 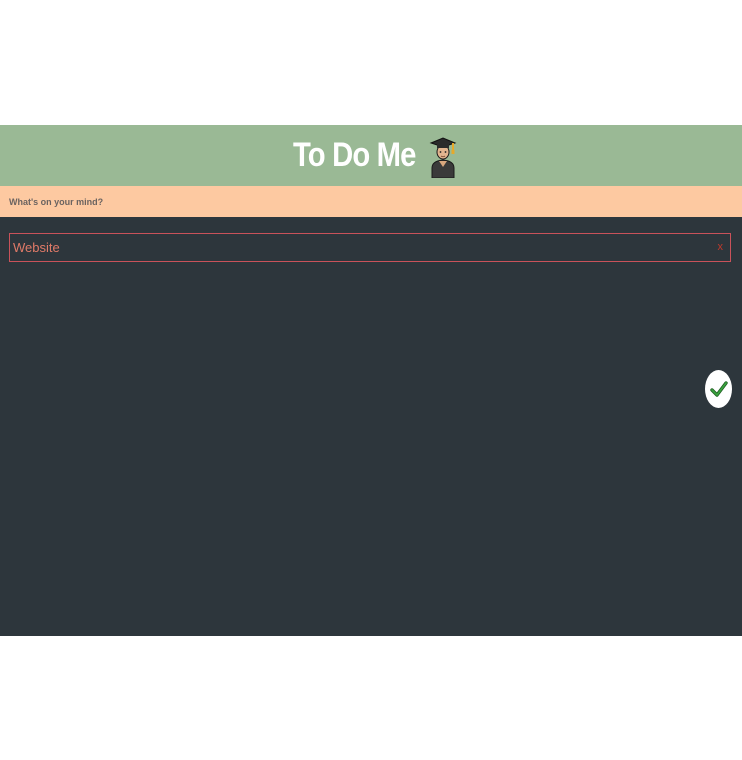 I want to click on checkmark-icon, so click(x=718, y=389).